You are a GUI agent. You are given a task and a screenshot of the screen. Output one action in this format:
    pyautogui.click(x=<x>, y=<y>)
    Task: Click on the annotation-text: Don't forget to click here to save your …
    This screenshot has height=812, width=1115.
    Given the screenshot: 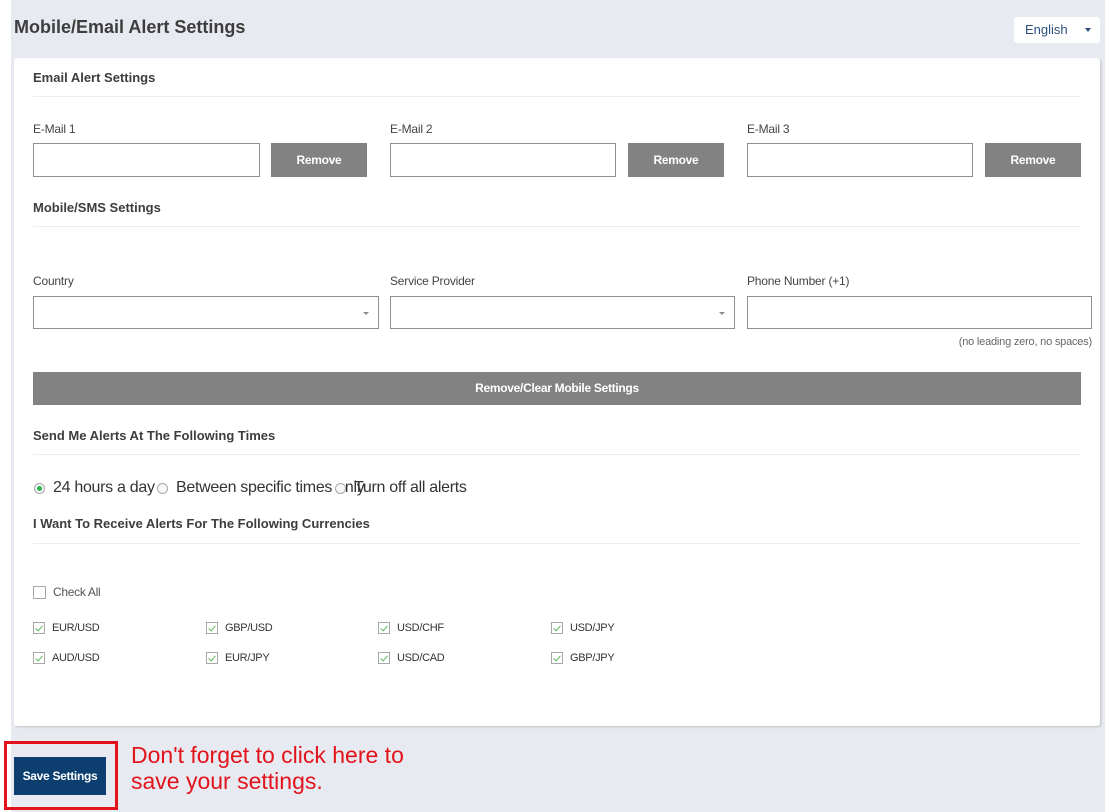 What is the action you would take?
    pyautogui.click(x=267, y=768)
    